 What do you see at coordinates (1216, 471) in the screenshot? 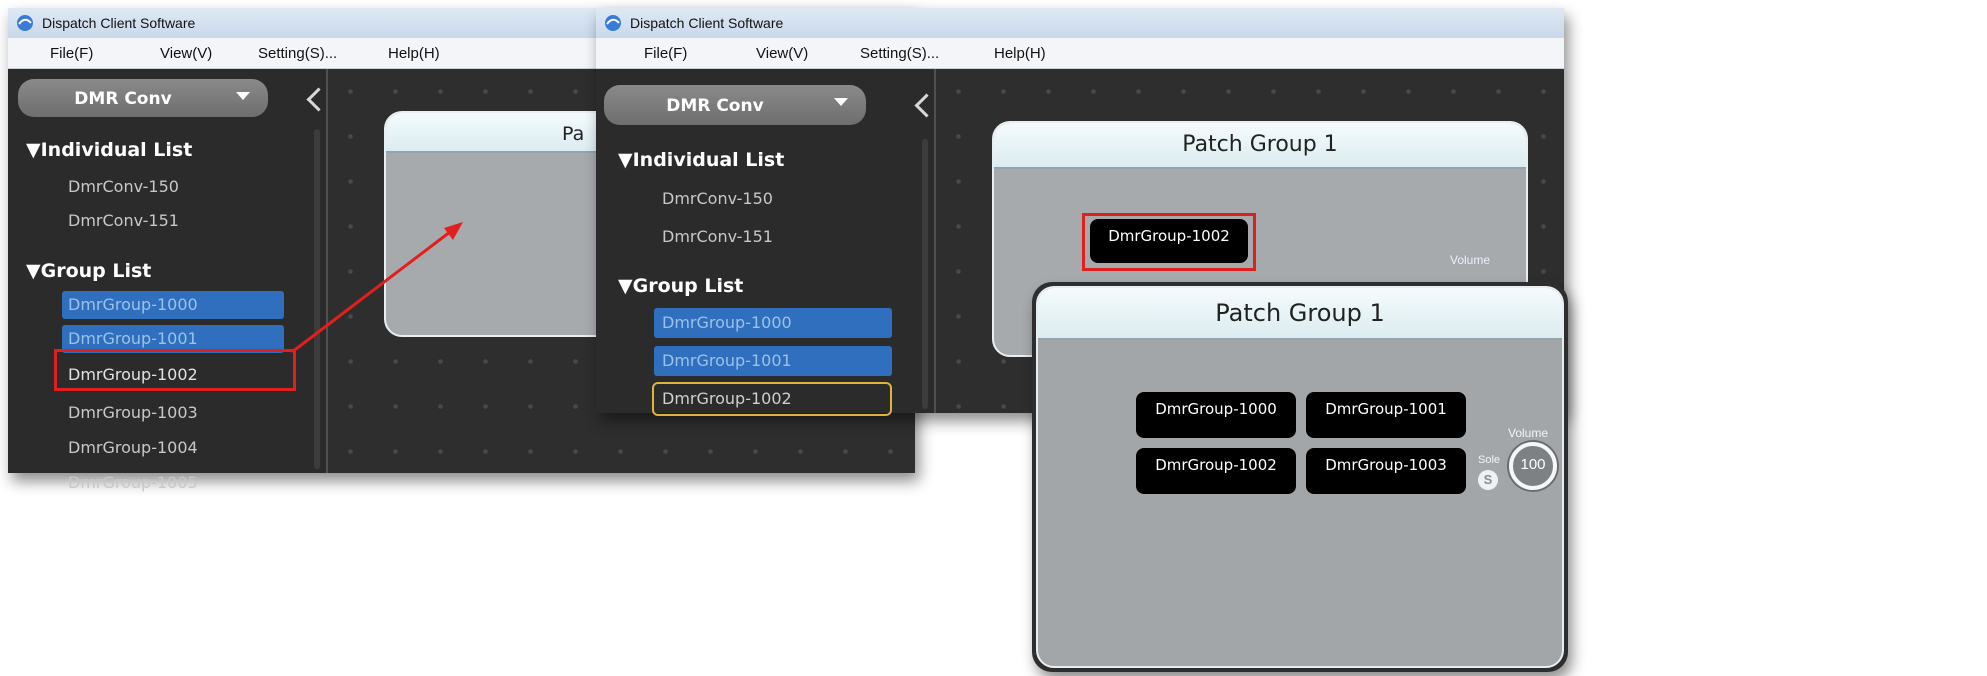
I see `group-chip: DmrGroup-1002` at bounding box center [1216, 471].